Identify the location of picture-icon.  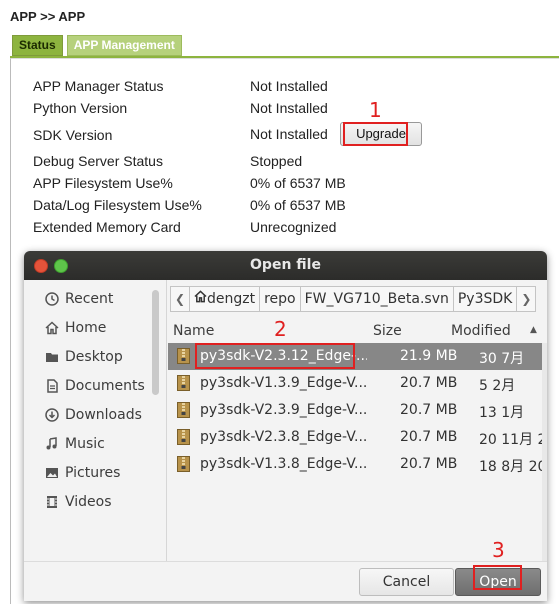
(52, 473).